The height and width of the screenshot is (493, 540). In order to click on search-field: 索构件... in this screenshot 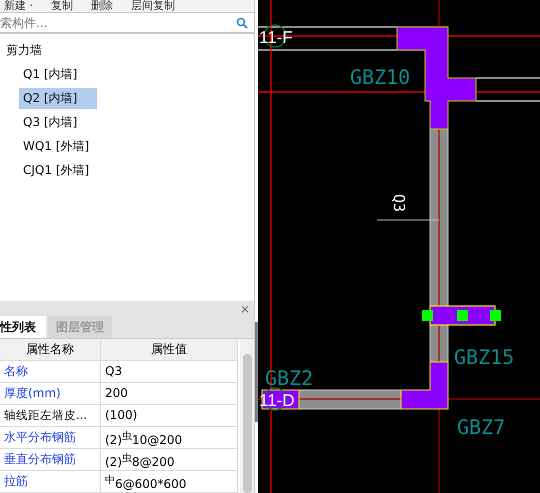, I will do `click(118, 23)`.